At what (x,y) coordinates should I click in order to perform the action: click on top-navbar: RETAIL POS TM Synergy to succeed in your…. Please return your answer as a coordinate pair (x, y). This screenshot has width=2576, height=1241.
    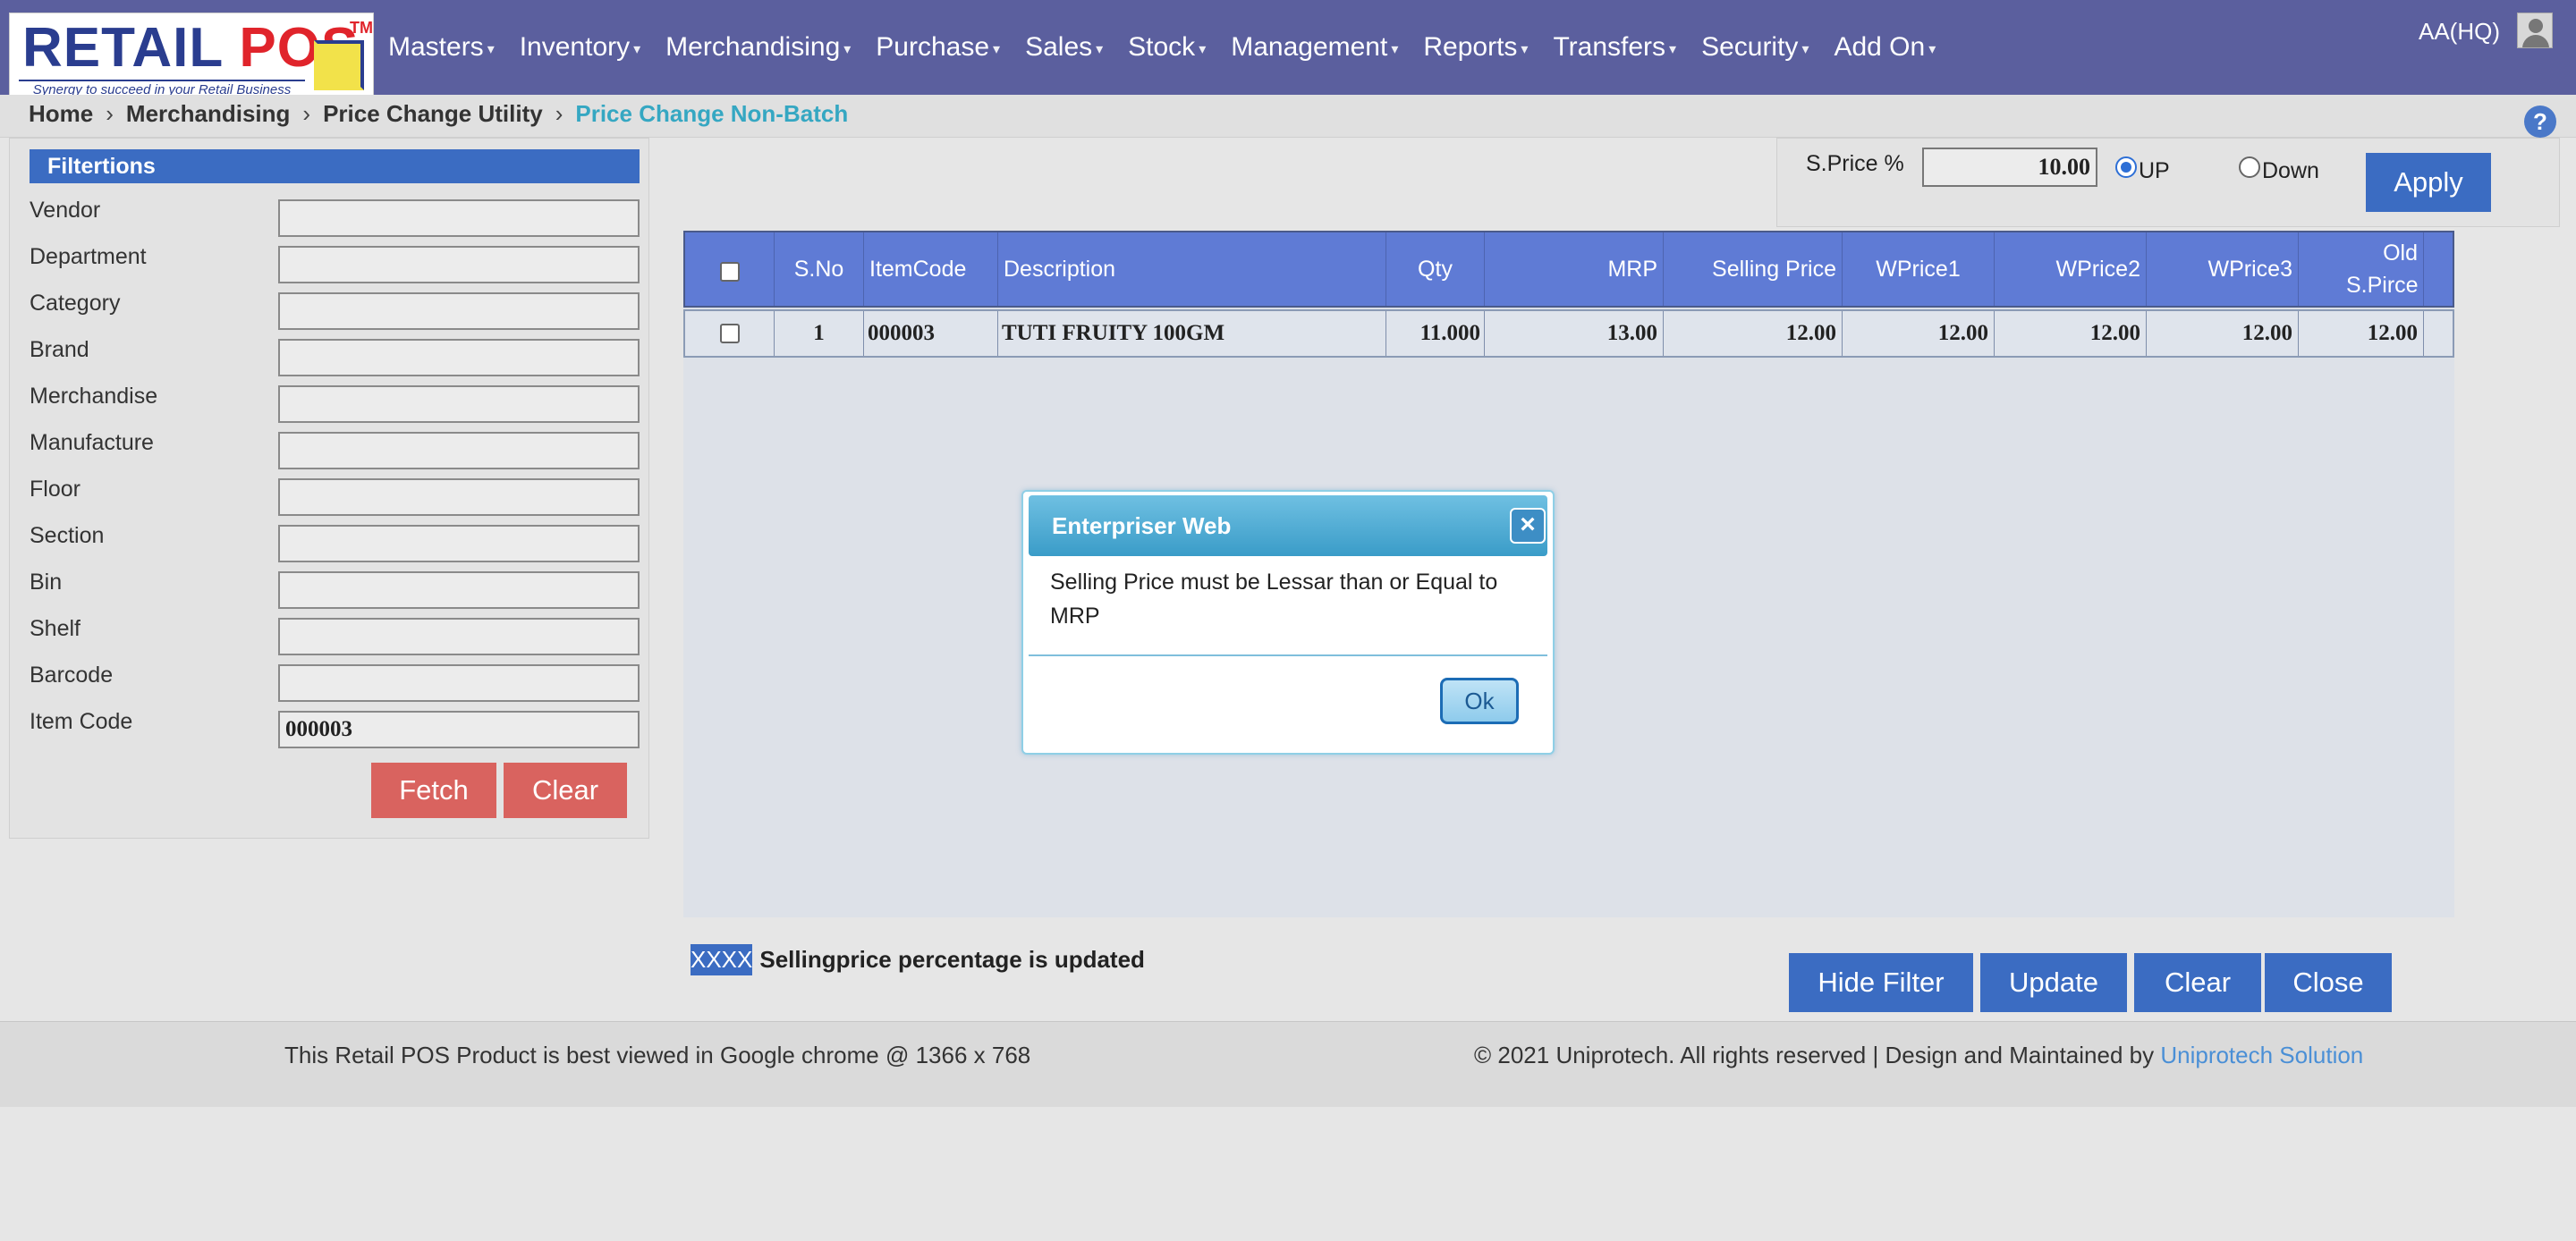
    Looking at the image, I should click on (1288, 48).